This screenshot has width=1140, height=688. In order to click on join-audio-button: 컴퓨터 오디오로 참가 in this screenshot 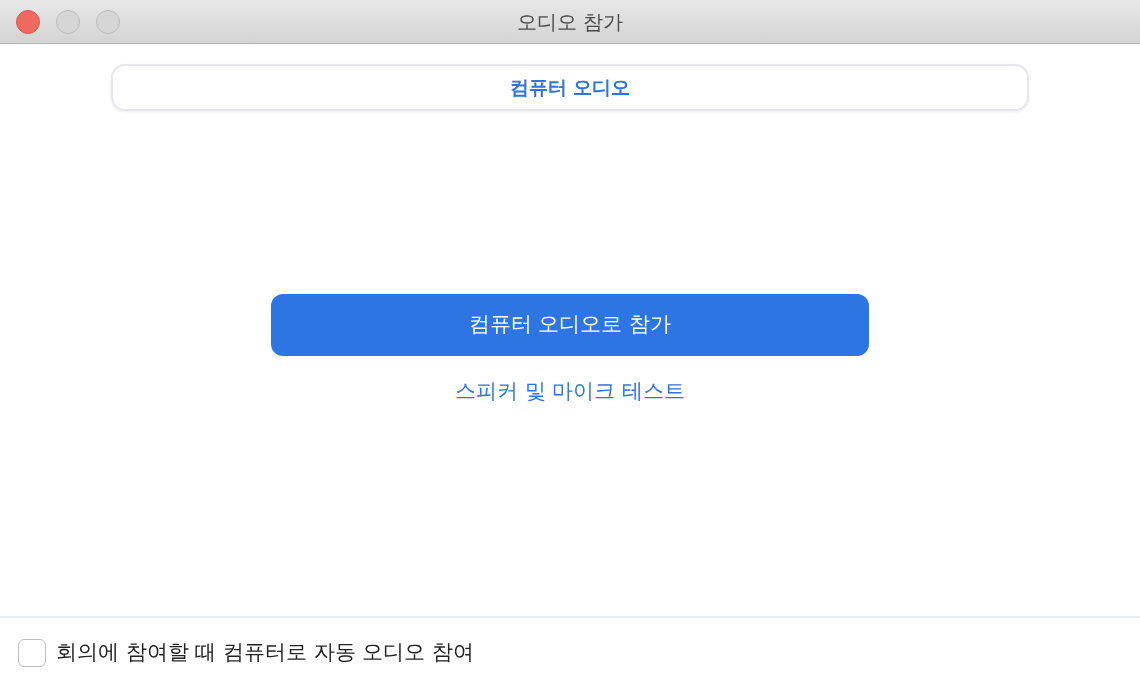, I will do `click(570, 325)`.